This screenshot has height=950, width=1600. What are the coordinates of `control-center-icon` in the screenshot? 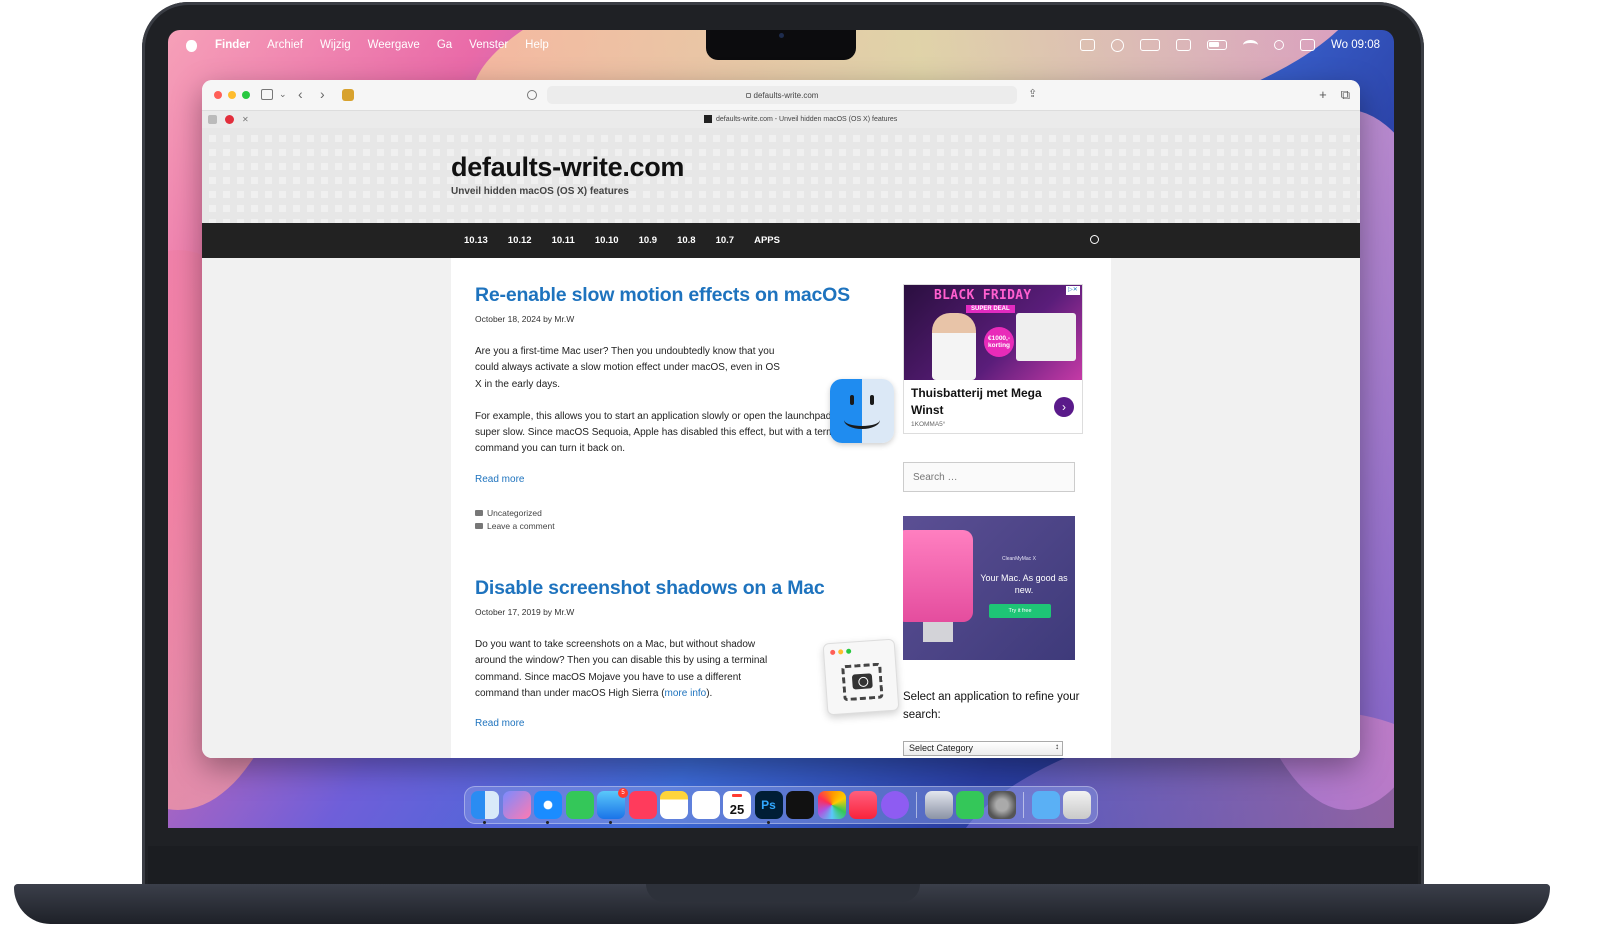 It's located at (1307, 45).